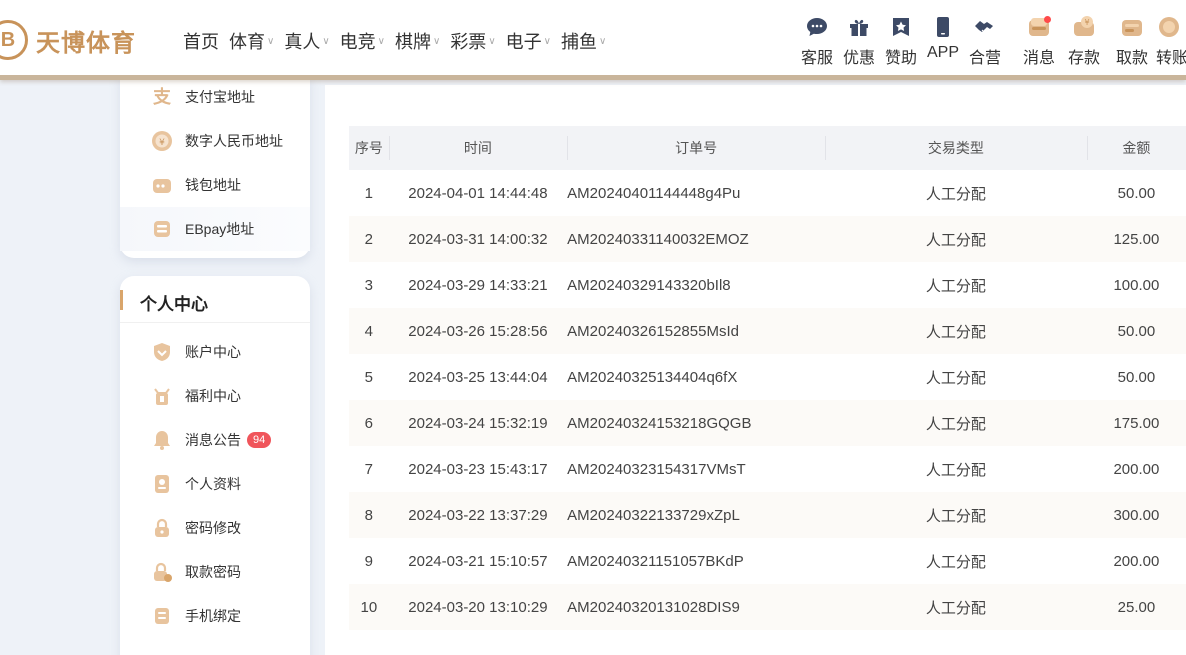 This screenshot has height=655, width=1186. Describe the element at coordinates (201, 41) in the screenshot. I see `nav-home: 首页` at that location.